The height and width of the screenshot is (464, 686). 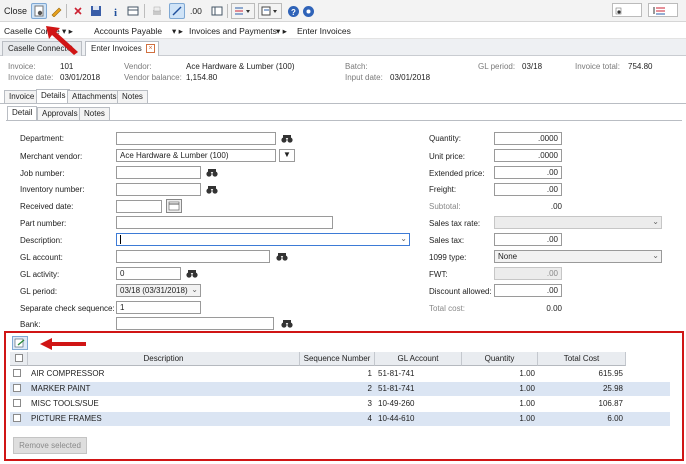 What do you see at coordinates (41, 257) in the screenshot?
I see `gl-account-label: GL account:` at bounding box center [41, 257].